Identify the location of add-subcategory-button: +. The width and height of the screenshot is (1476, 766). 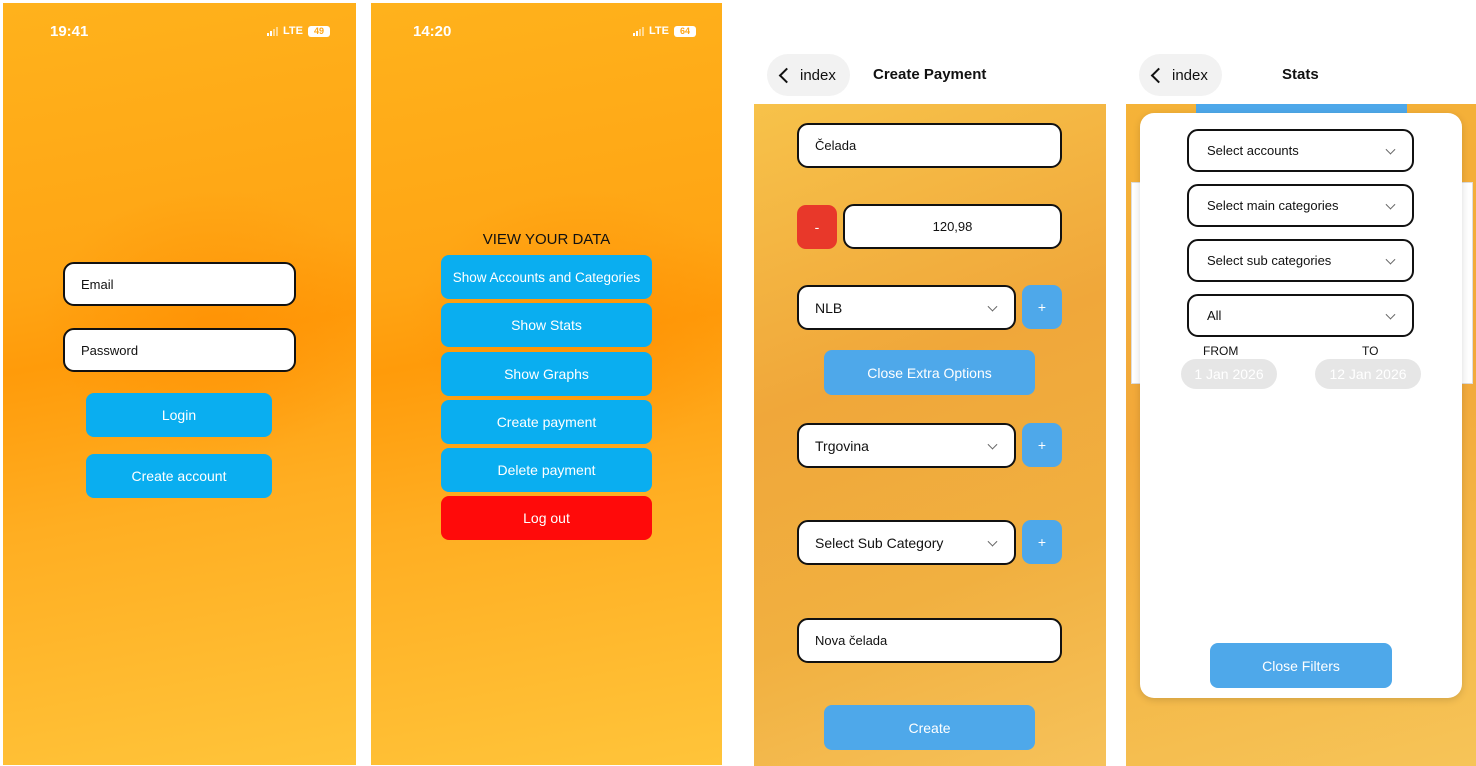
(1042, 542).